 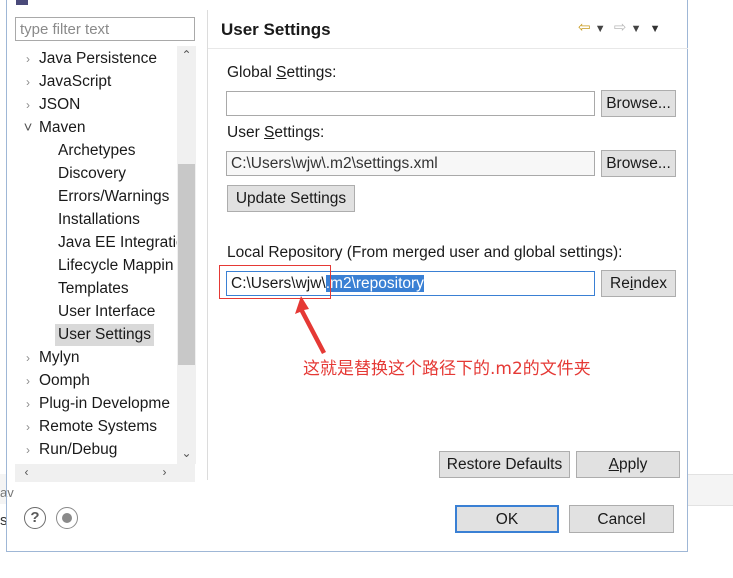 I want to click on tree-item-label: Installations, so click(x=99, y=219).